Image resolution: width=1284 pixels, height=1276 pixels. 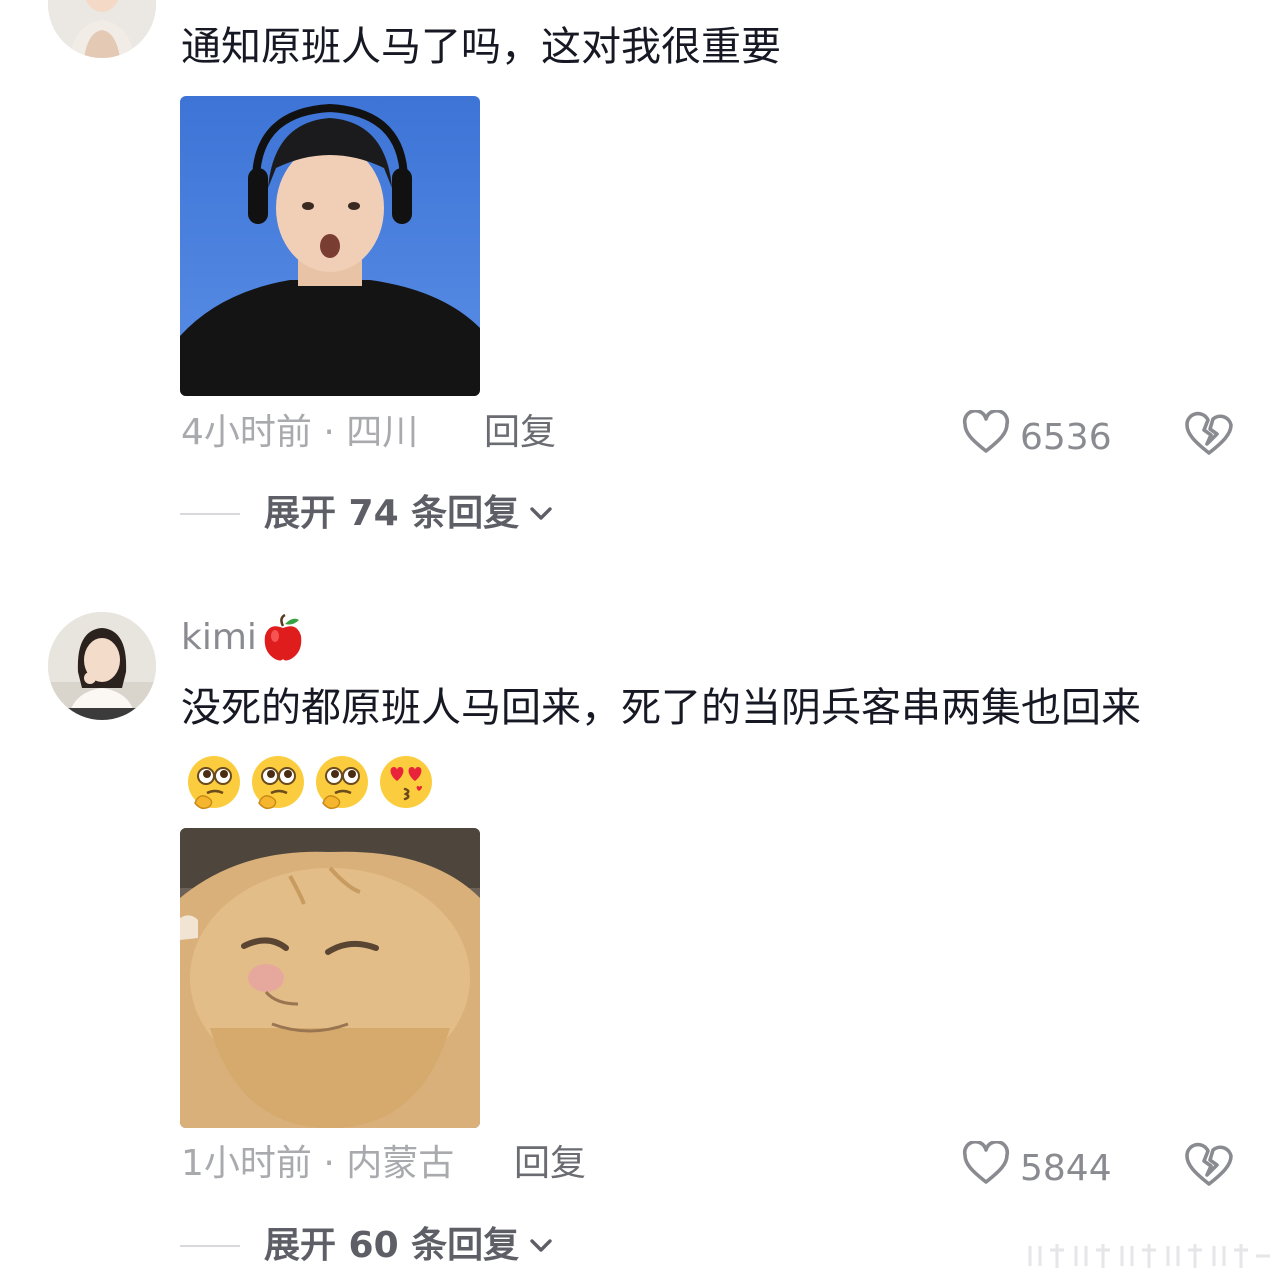 I want to click on comment-text: 通知原班人马了吗，这对我很重要, so click(x=481, y=47).